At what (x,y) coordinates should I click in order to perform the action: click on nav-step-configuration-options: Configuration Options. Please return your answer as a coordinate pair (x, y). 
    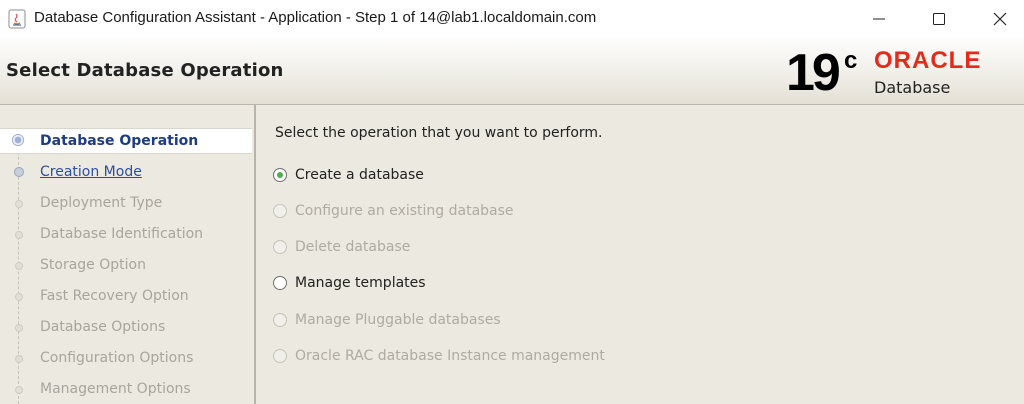
    Looking at the image, I should click on (126, 358).